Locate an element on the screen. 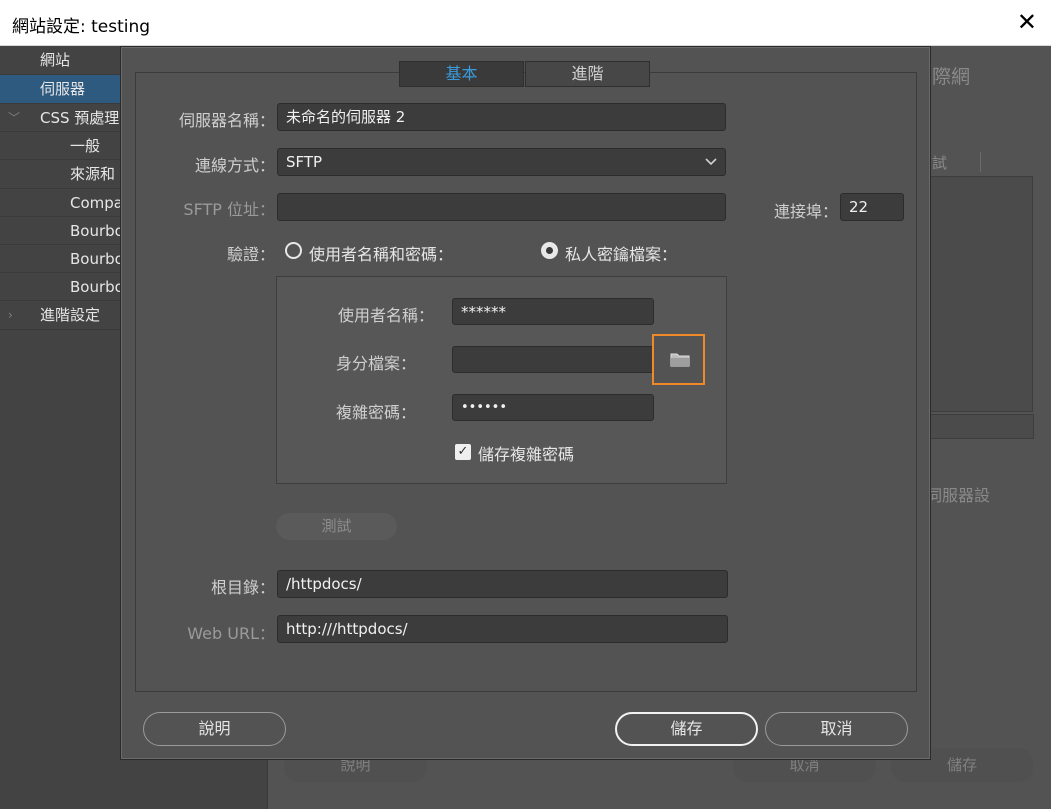 The height and width of the screenshot is (809, 1051). server-name-label: 伺服器名稱： is located at coordinates (226, 120).